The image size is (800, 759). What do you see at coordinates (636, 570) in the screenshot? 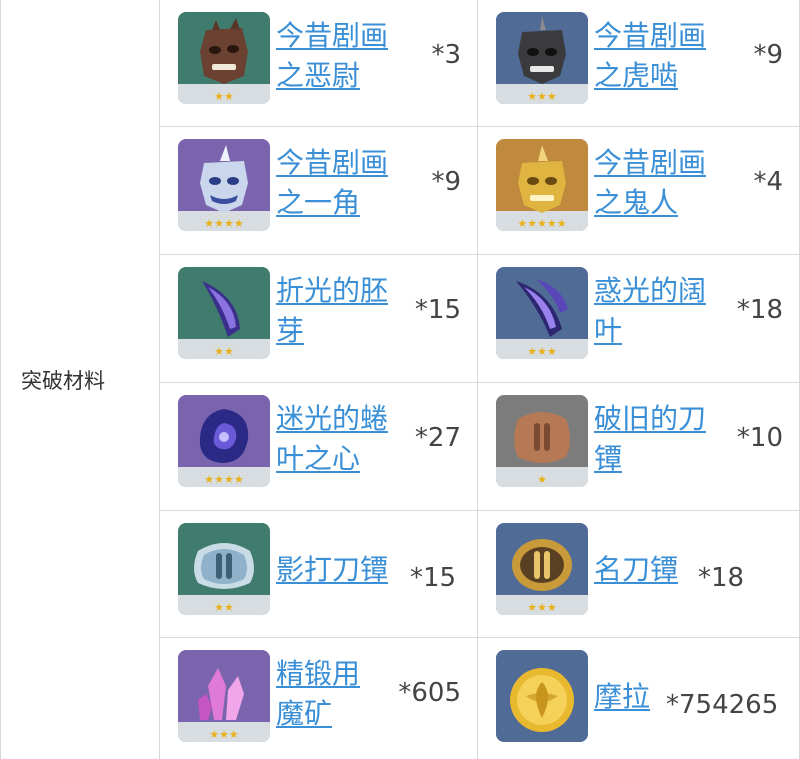
I see `material-name-link: 名刀镡` at bounding box center [636, 570].